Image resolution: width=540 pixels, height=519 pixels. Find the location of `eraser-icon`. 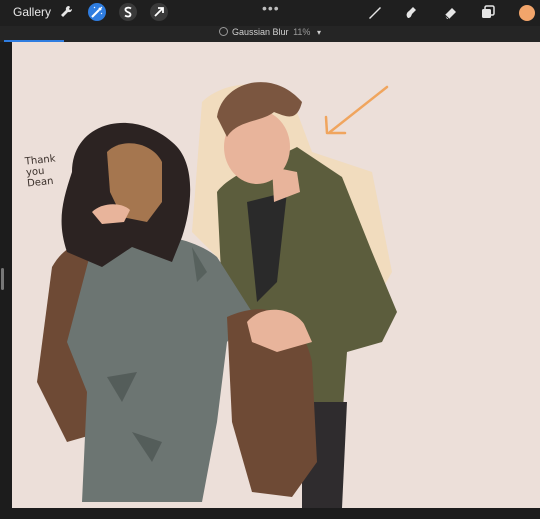

eraser-icon is located at coordinates (450, 12).